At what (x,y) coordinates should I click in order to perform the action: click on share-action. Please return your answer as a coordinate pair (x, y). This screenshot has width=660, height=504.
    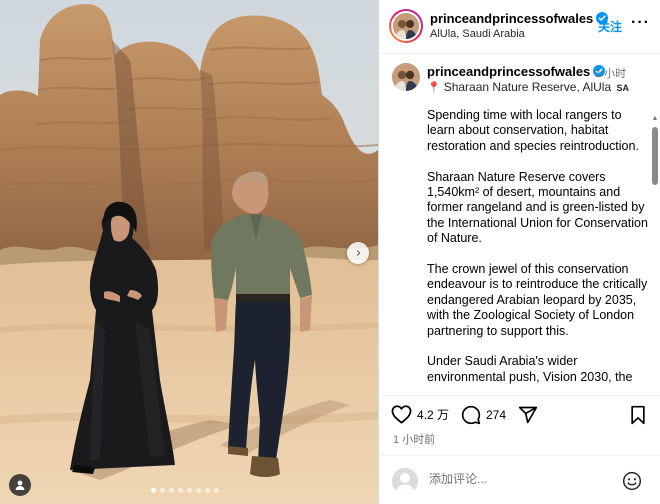
    Looking at the image, I should click on (528, 415).